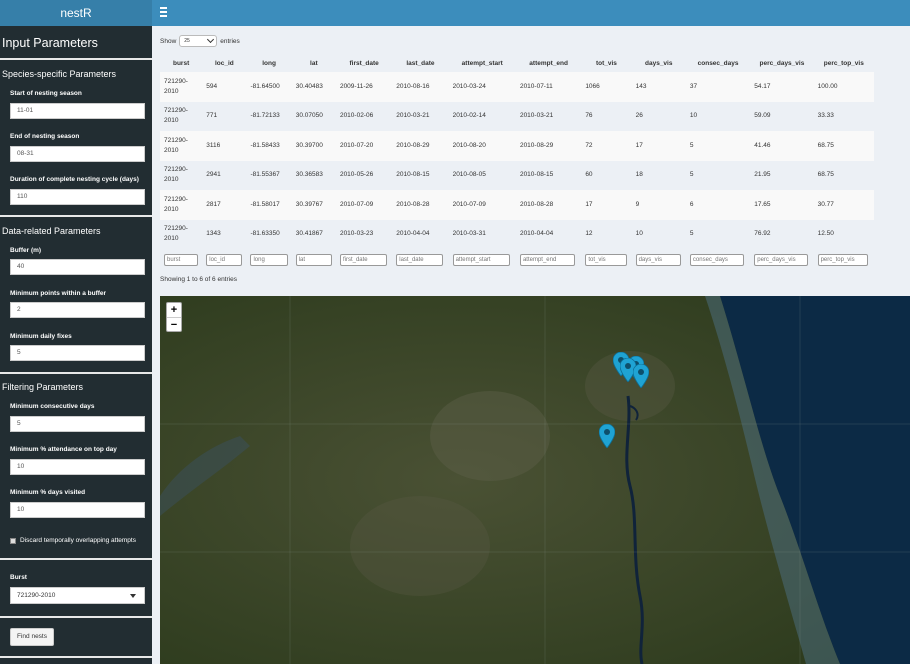 The image size is (910, 664). Describe the element at coordinates (606, 260) in the screenshot. I see `filter-input-tot-vis: tot_vis` at that location.